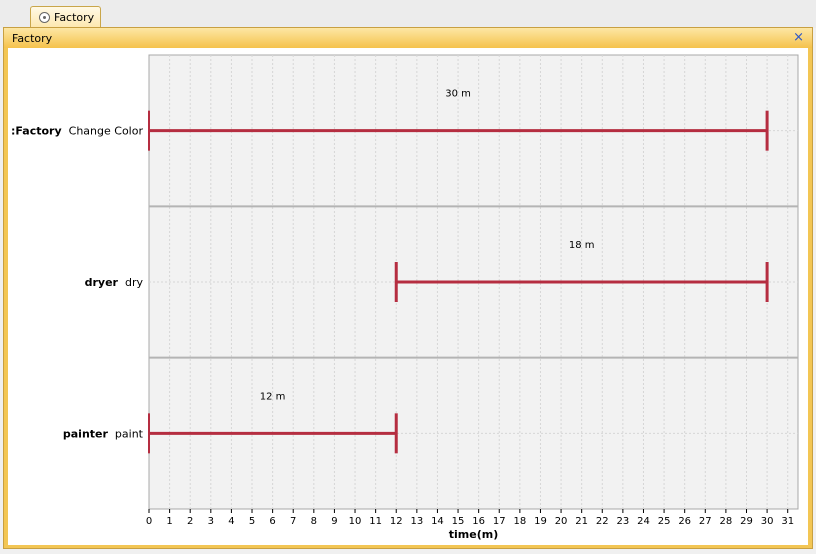 This screenshot has width=816, height=554. Describe the element at coordinates (416, 521) in the screenshot. I see `x-tick-label: 13` at that location.